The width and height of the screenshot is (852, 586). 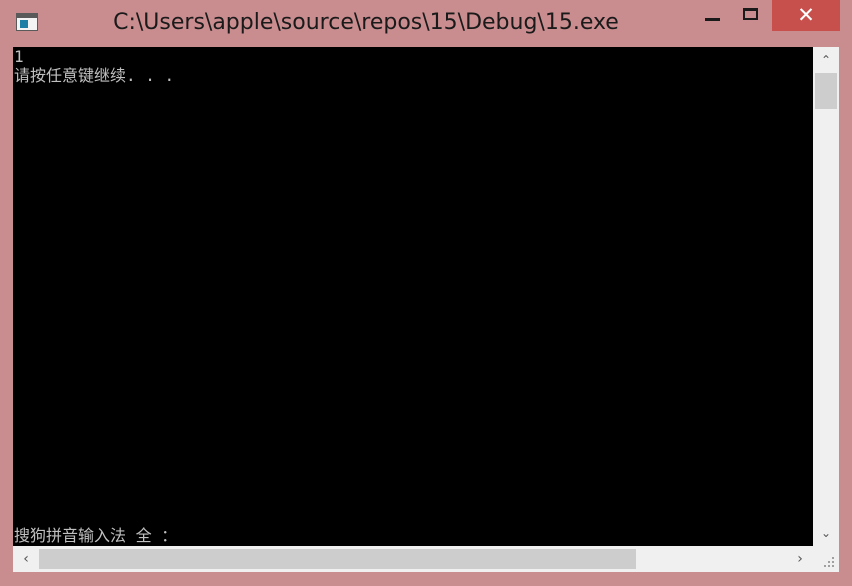 I want to click on vertical-scroll-thumb, so click(x=826, y=91).